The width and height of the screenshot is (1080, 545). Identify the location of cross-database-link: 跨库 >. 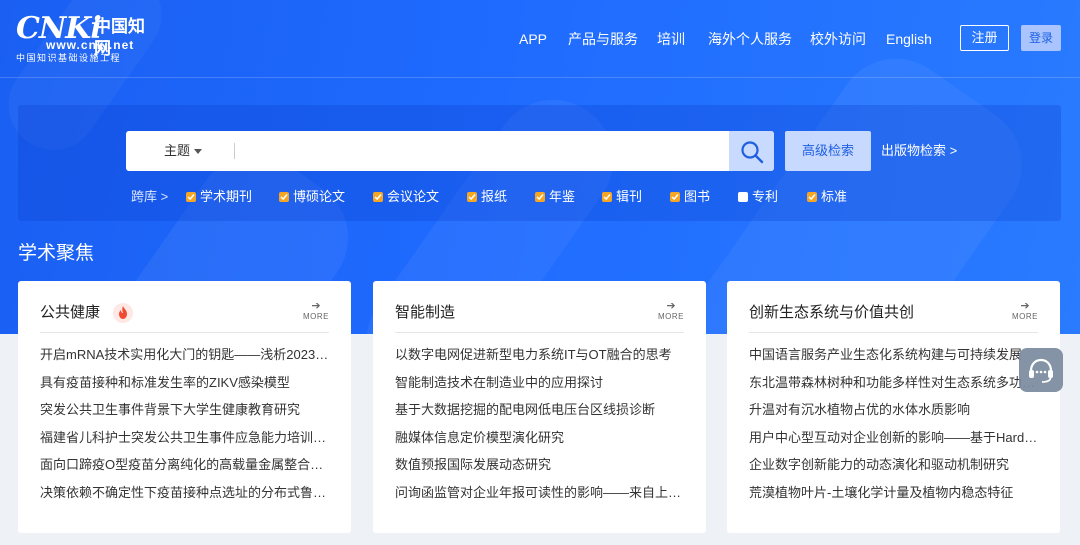
(149, 197).